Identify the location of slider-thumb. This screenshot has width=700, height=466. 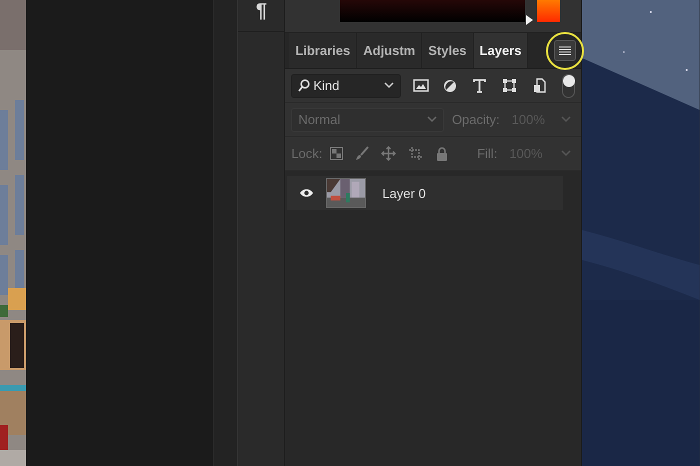
(529, 19).